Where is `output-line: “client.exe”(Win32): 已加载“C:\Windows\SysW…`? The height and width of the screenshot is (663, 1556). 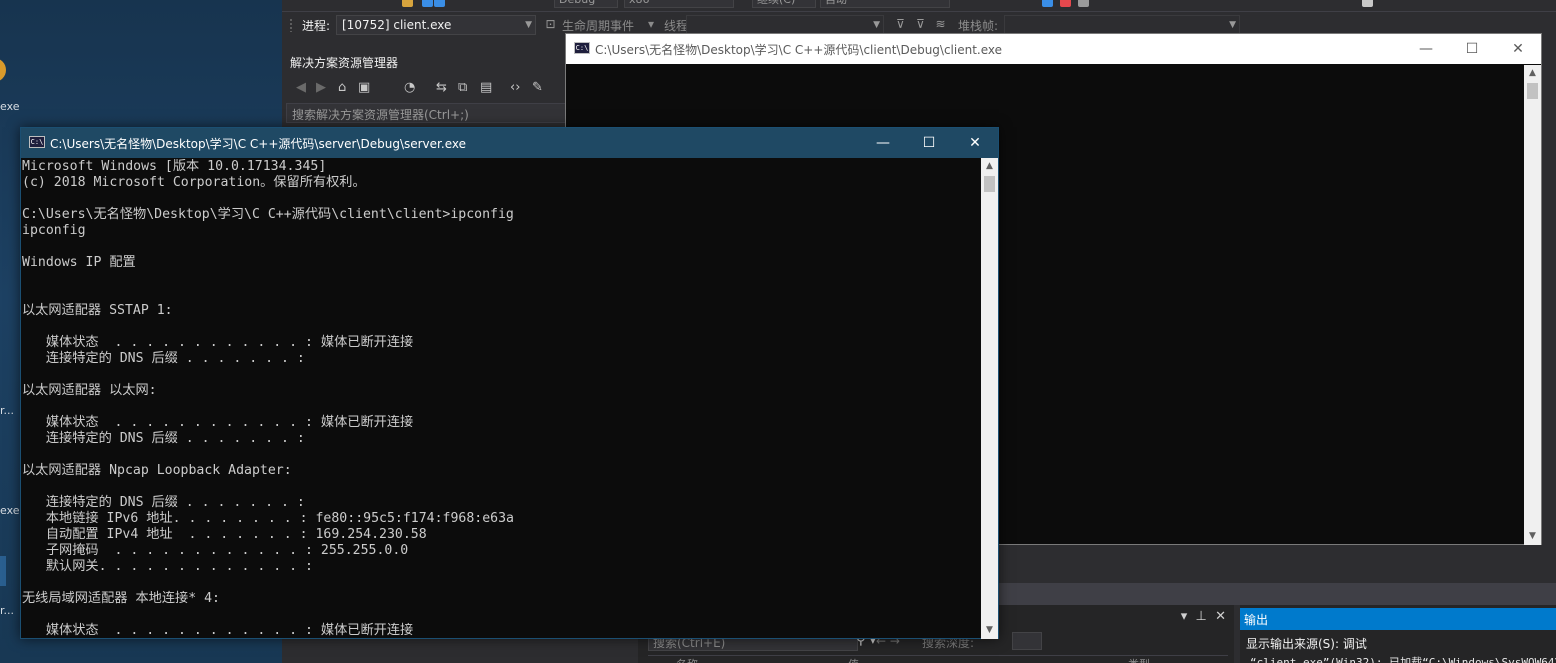
output-line: “client.exe”(Win32): 已加载“C:\Windows\SysW… is located at coordinates (1403, 659).